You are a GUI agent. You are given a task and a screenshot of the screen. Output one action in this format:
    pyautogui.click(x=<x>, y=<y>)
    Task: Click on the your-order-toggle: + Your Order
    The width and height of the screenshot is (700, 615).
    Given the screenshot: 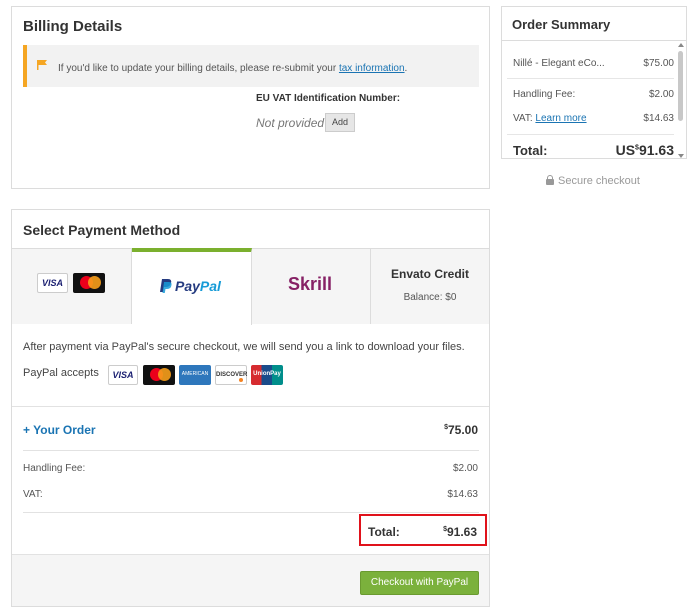 What is the action you would take?
    pyautogui.click(x=59, y=430)
    